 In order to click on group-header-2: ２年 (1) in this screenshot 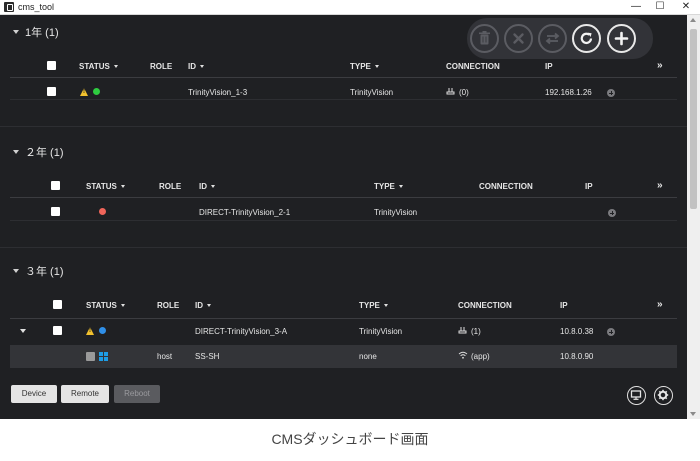, I will do `click(38, 153)`.